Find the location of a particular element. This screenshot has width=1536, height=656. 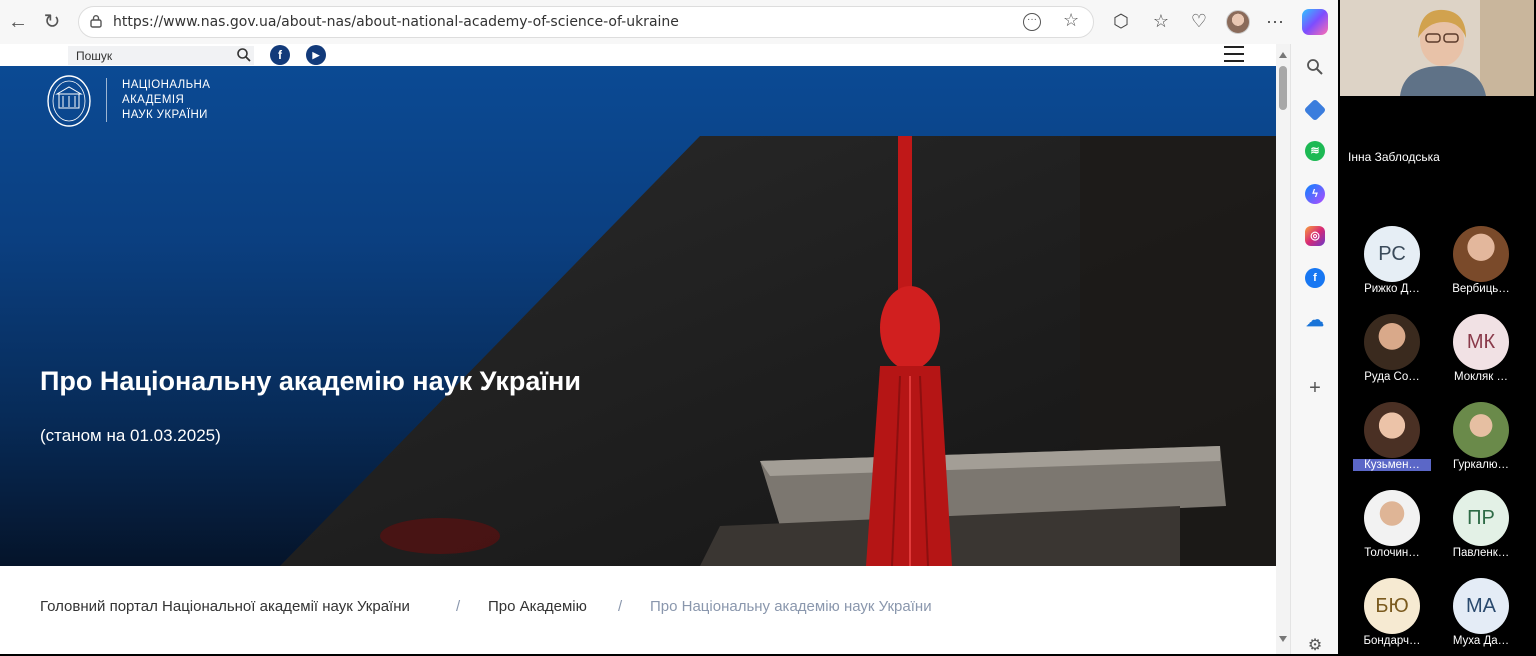

instagram-icon: ◎ is located at coordinates (1315, 236).